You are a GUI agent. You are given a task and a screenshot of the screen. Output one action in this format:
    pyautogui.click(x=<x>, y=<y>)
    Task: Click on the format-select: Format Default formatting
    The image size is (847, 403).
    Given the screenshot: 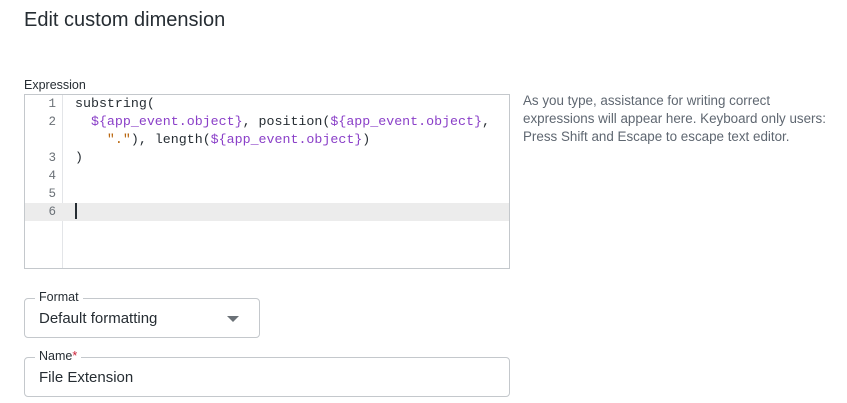 What is the action you would take?
    pyautogui.click(x=142, y=314)
    